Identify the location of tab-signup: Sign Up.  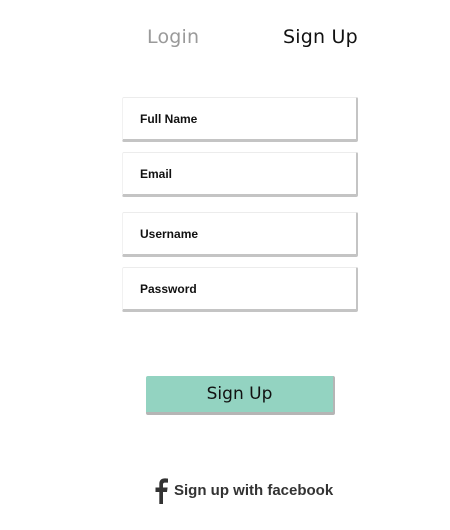
(320, 37).